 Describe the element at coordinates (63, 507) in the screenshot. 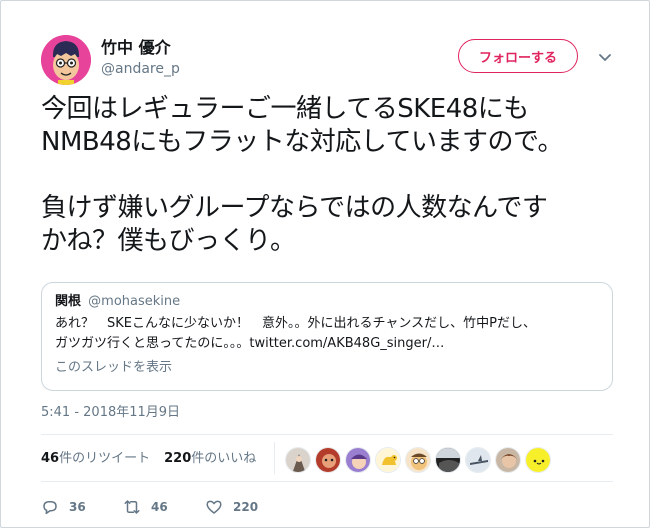

I see `reply-button: 36` at that location.